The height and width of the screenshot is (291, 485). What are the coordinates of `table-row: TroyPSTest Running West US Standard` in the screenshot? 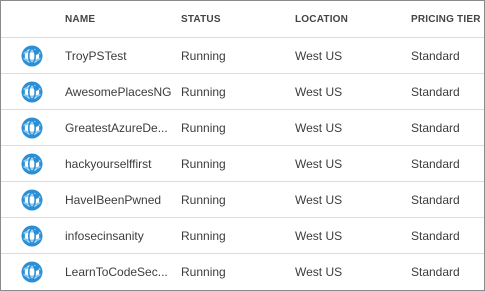 It's located at (242, 55).